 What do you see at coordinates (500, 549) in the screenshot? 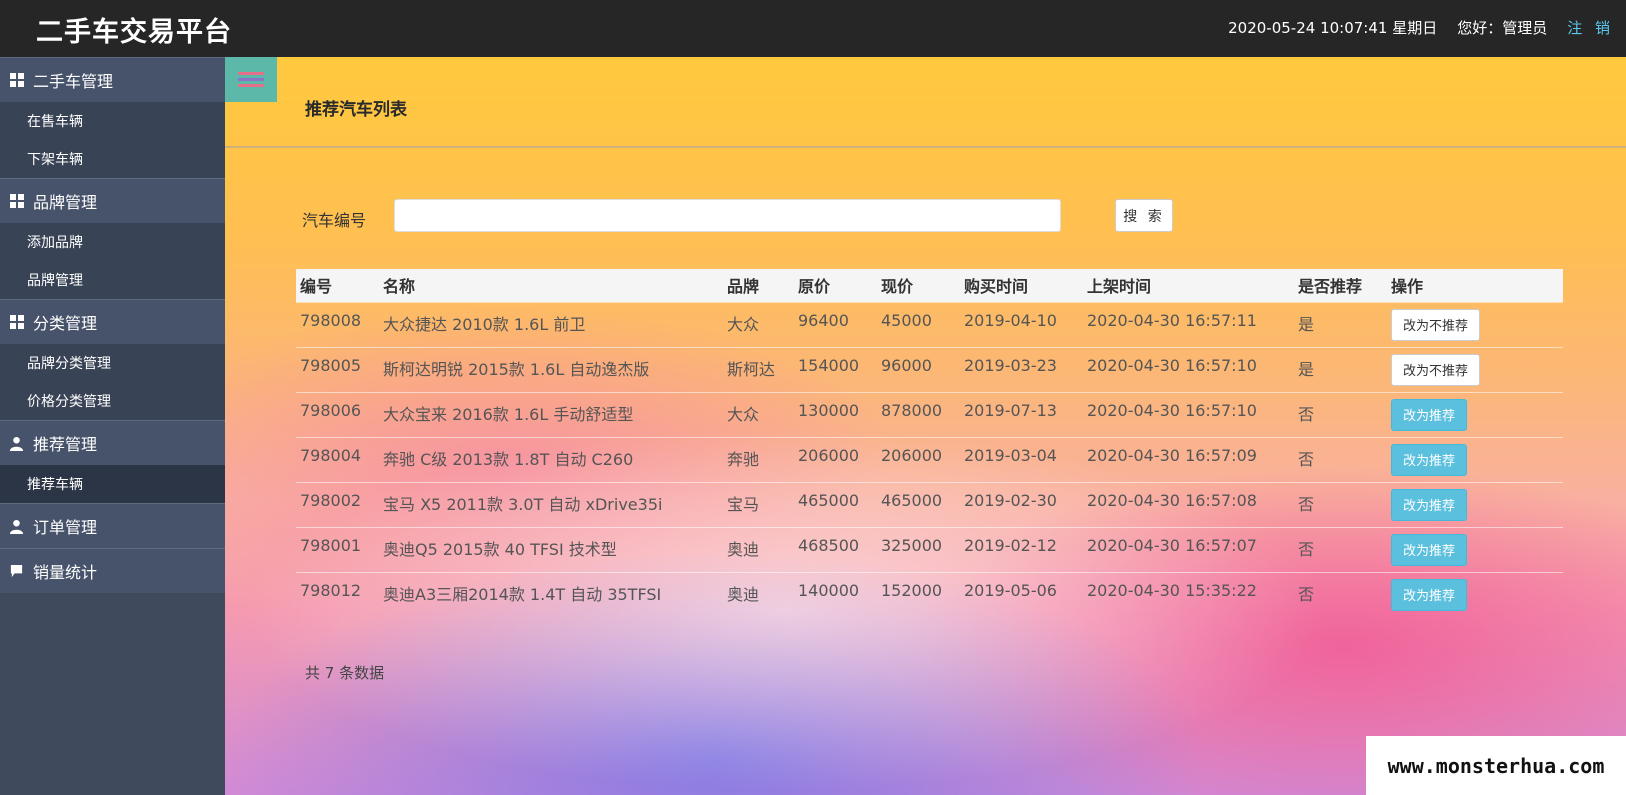
I see `cell-name: 奥迪Q5 2015款 40 TFSI 技术型` at bounding box center [500, 549].